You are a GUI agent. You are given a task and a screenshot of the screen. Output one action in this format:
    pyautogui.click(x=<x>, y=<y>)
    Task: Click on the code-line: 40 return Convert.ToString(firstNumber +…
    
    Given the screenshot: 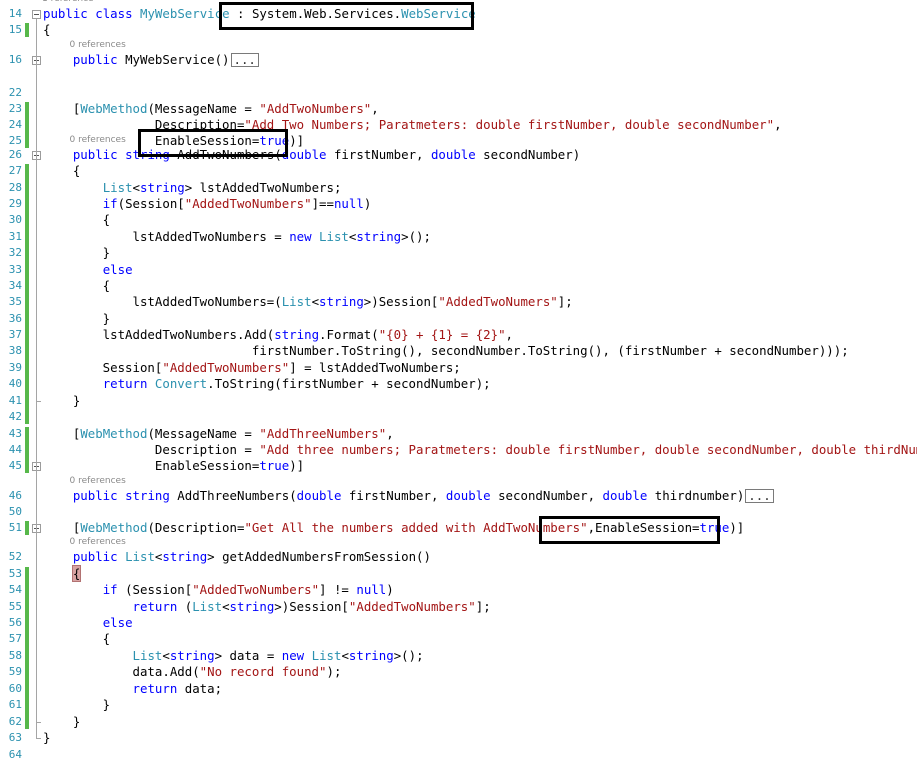 What is the action you would take?
    pyautogui.click(x=458, y=384)
    